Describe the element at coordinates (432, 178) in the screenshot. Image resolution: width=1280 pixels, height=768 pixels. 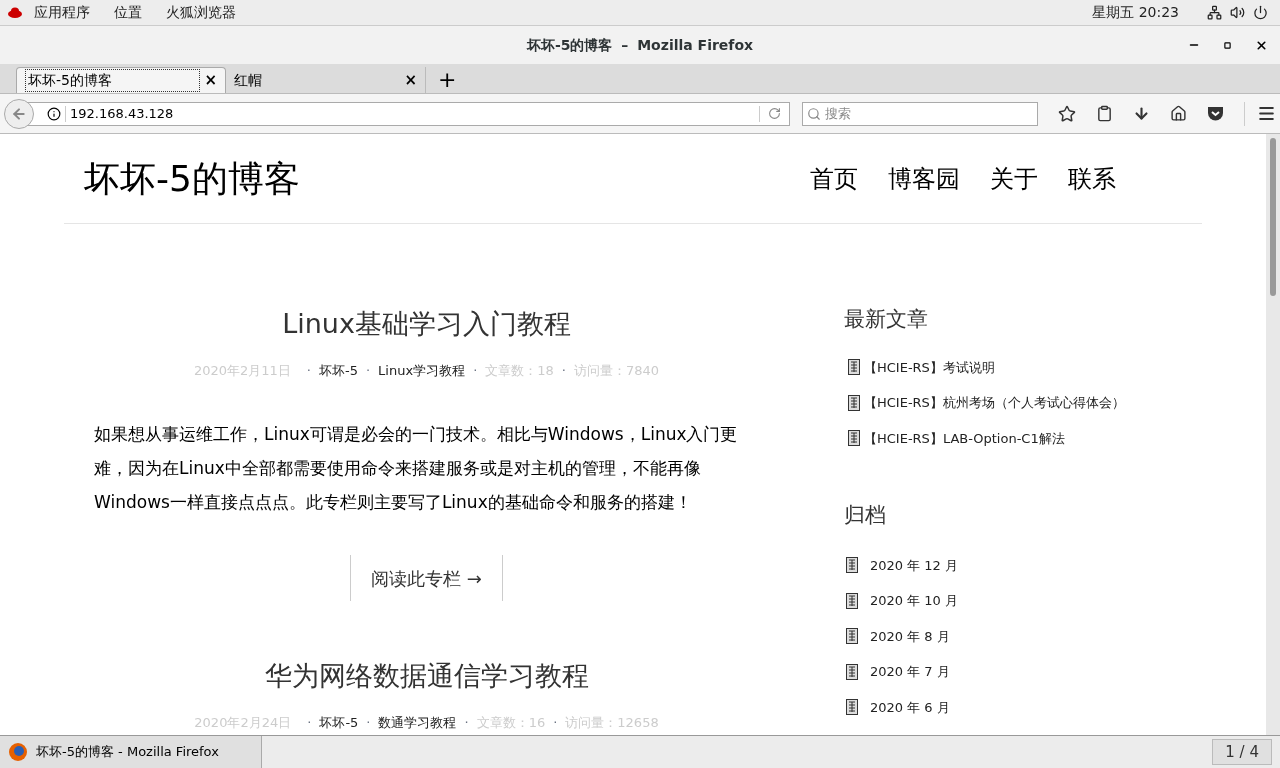
I see `site-title: 坏坏-5的博客` at that location.